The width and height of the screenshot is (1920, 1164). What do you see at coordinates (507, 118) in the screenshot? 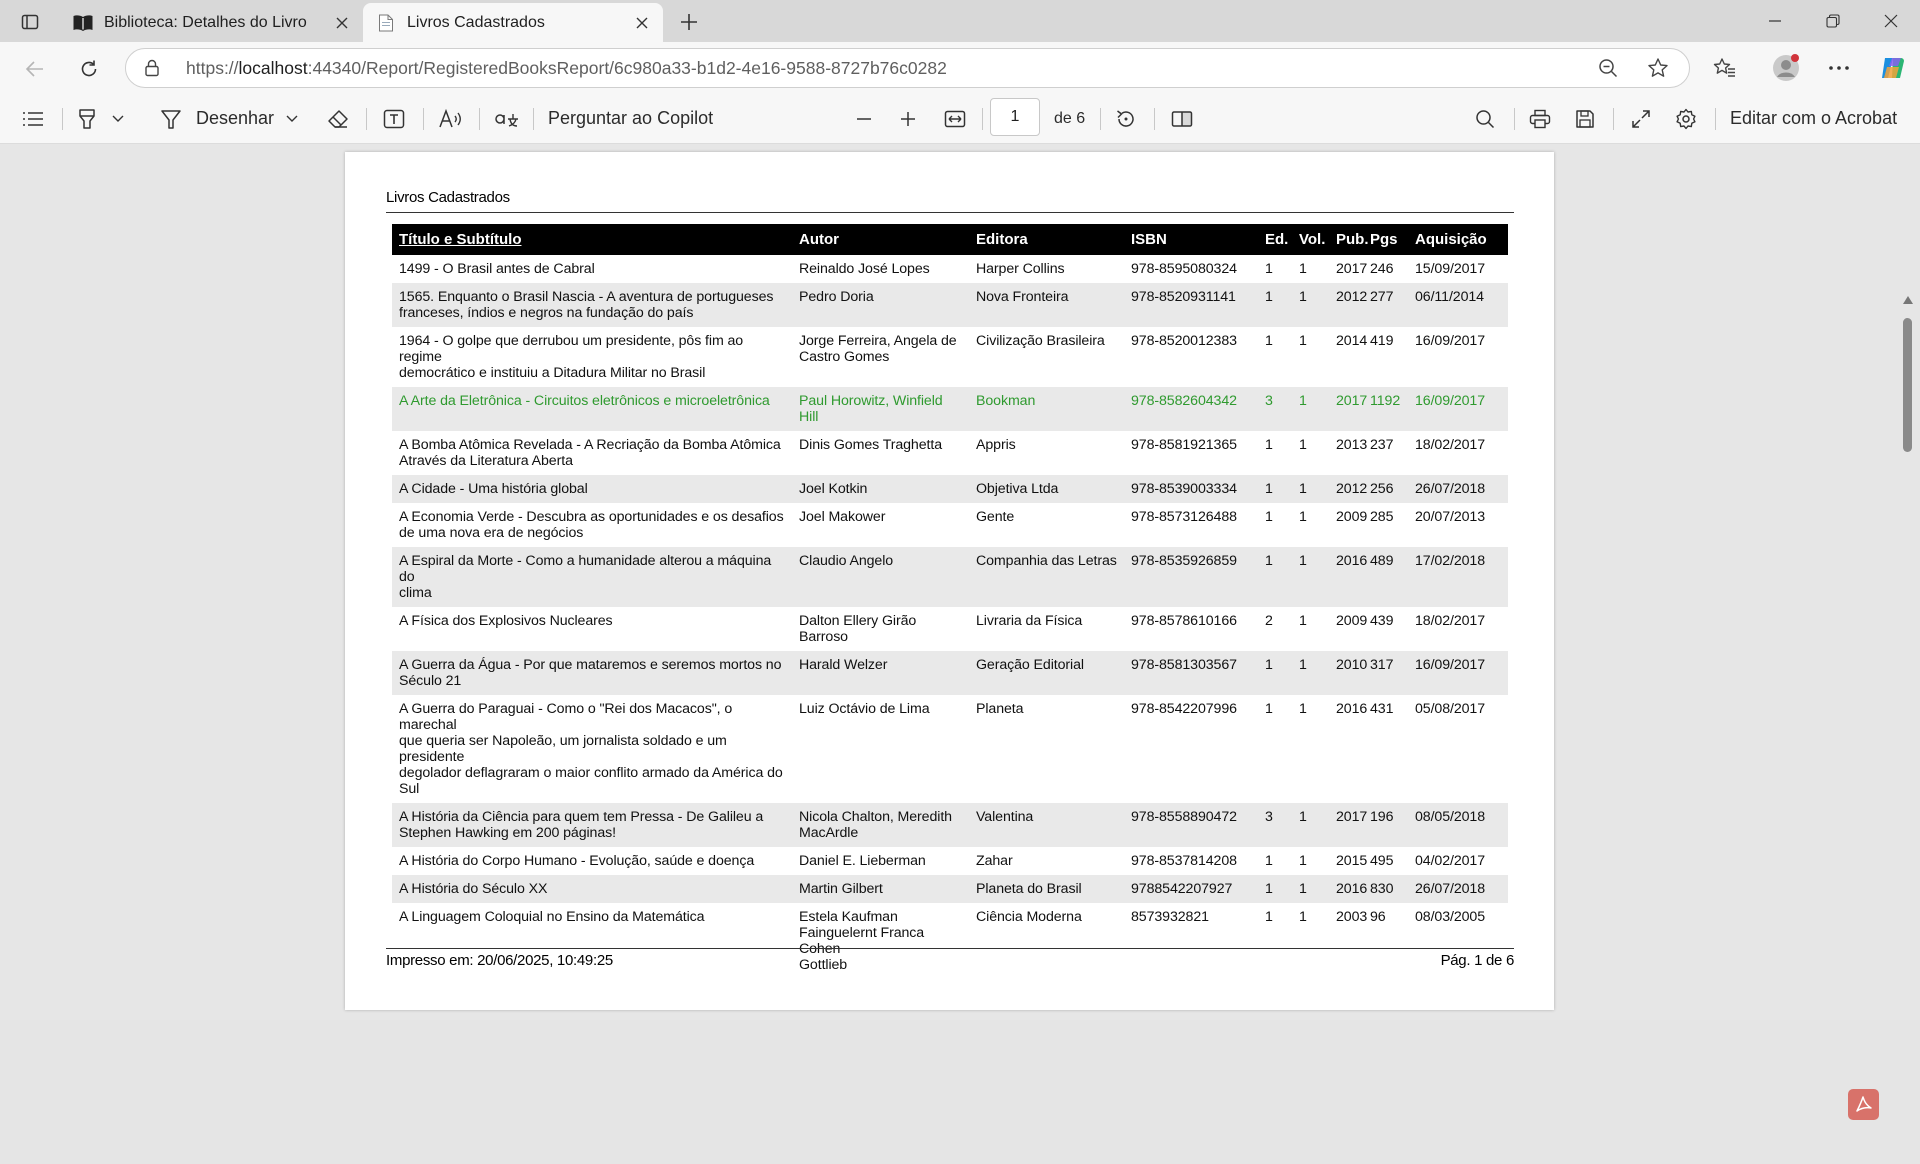
I see `translate-icon` at bounding box center [507, 118].